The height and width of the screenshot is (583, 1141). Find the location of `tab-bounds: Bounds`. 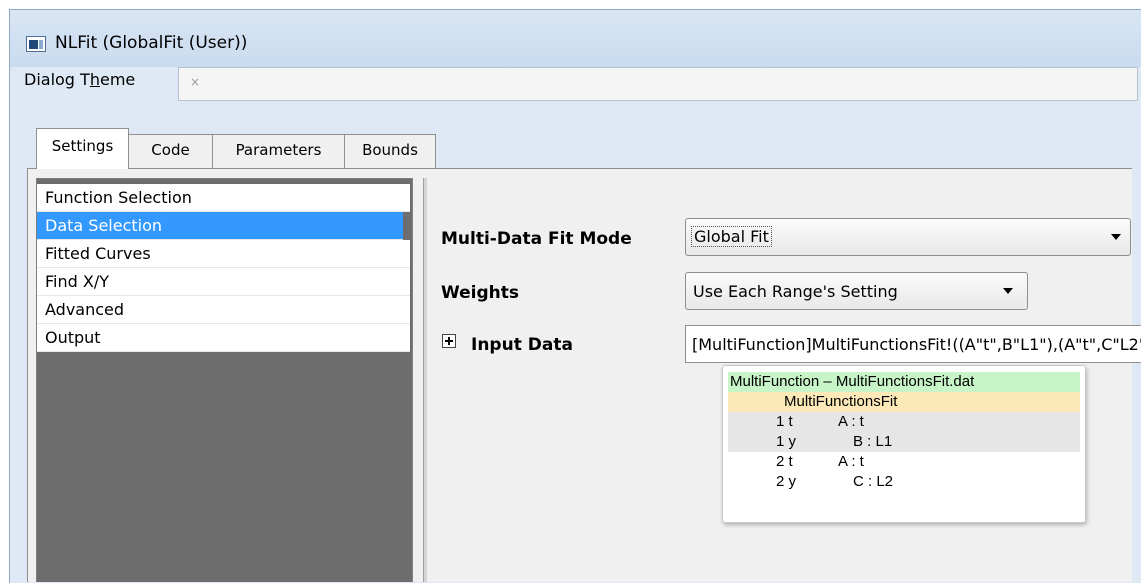

tab-bounds: Bounds is located at coordinates (390, 151).